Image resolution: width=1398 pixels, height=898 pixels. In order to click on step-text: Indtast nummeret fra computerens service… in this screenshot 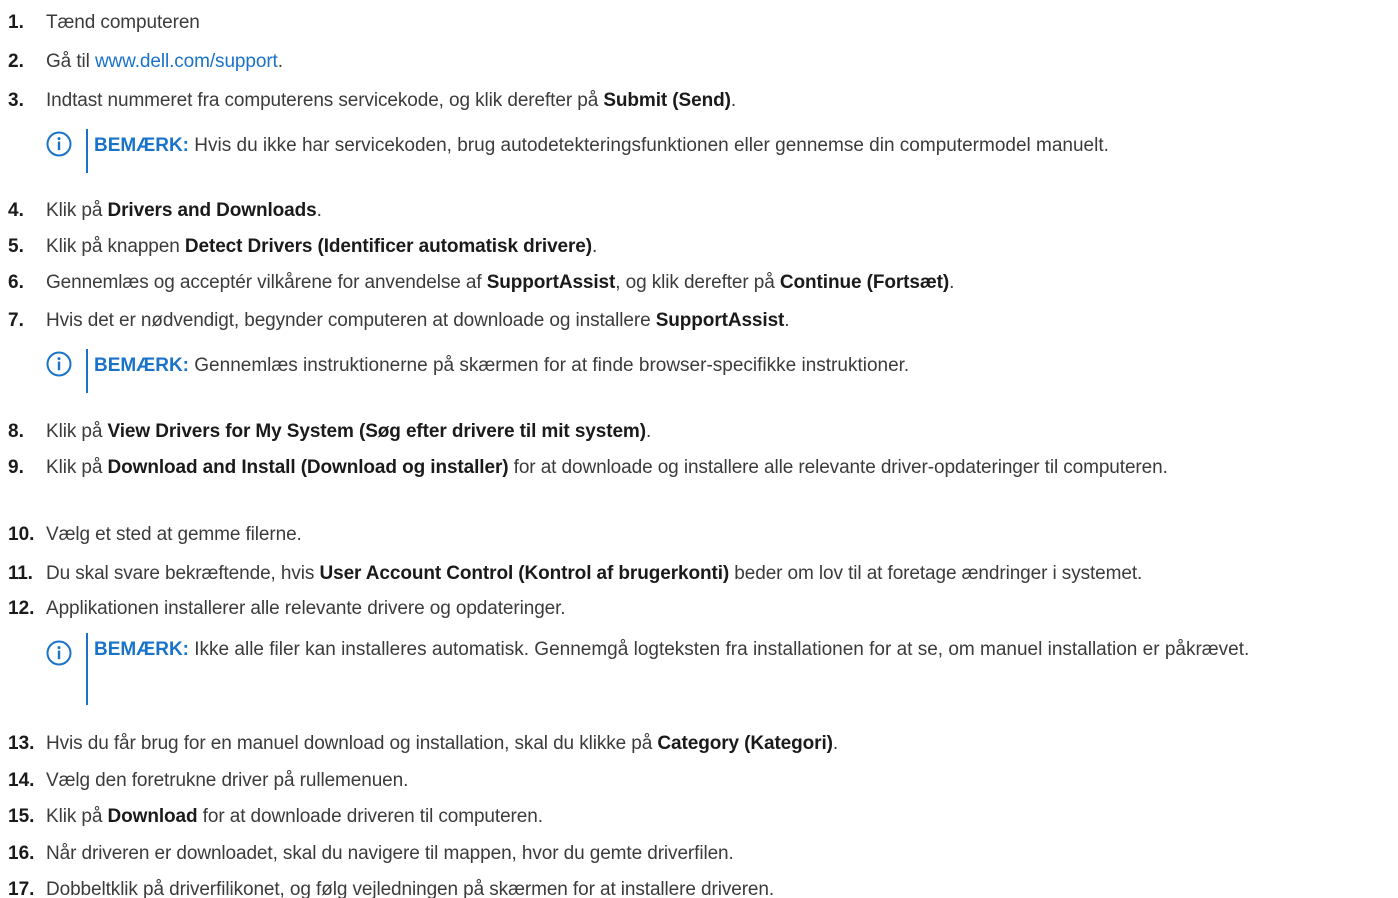, I will do `click(391, 100)`.